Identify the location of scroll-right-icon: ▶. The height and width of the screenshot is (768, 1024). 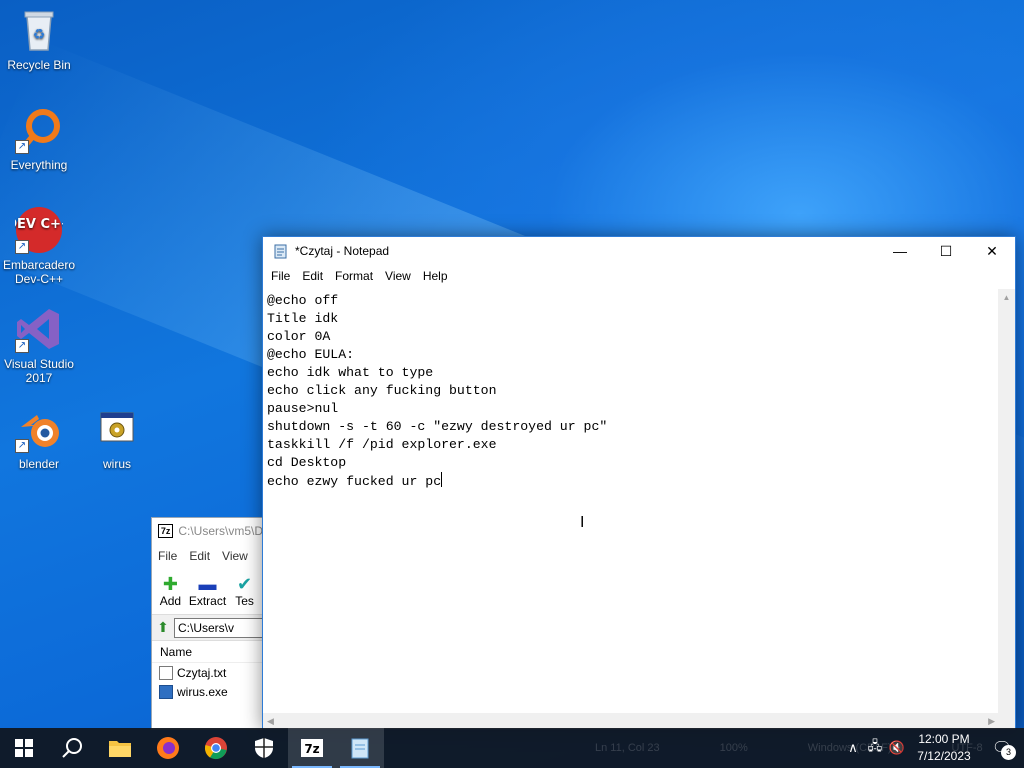
(991, 721).